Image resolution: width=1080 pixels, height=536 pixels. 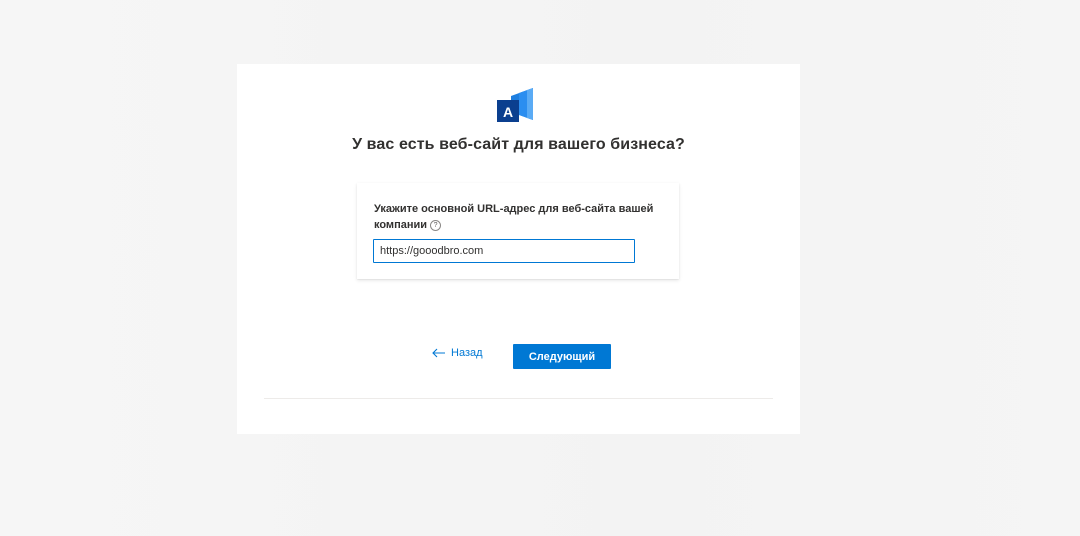 What do you see at coordinates (518, 144) in the screenshot?
I see `page-title: У вас есть веб-сайт для вашего бизнеса?` at bounding box center [518, 144].